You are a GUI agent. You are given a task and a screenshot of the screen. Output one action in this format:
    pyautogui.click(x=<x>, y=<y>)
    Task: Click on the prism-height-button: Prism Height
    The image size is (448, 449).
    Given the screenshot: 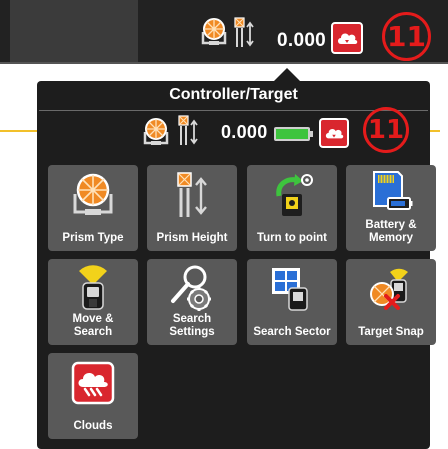 What is the action you would take?
    pyautogui.click(x=192, y=208)
    